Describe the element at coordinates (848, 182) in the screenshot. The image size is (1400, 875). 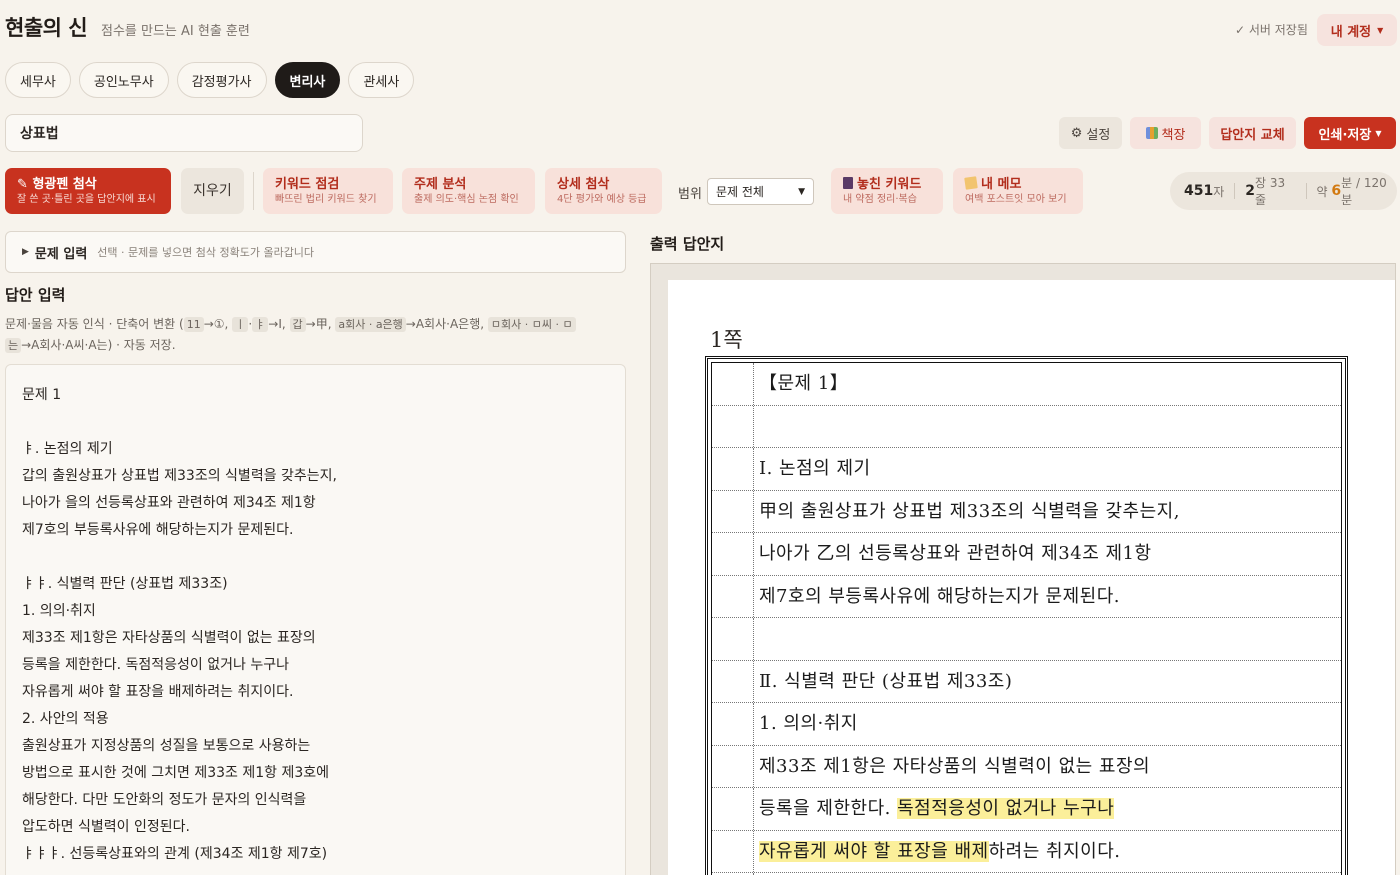
I see `notebook-icon` at that location.